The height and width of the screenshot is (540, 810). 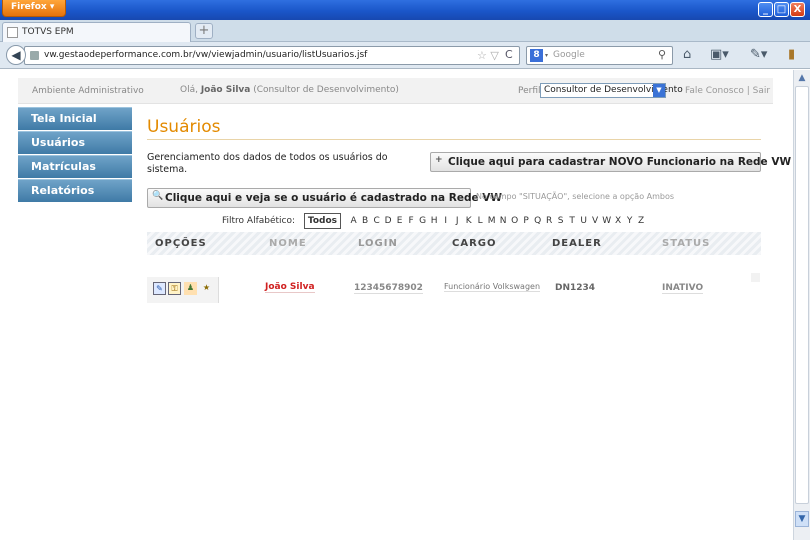 I want to click on window-titlebar: Firefox ▾ _ □ X, so click(x=405, y=10).